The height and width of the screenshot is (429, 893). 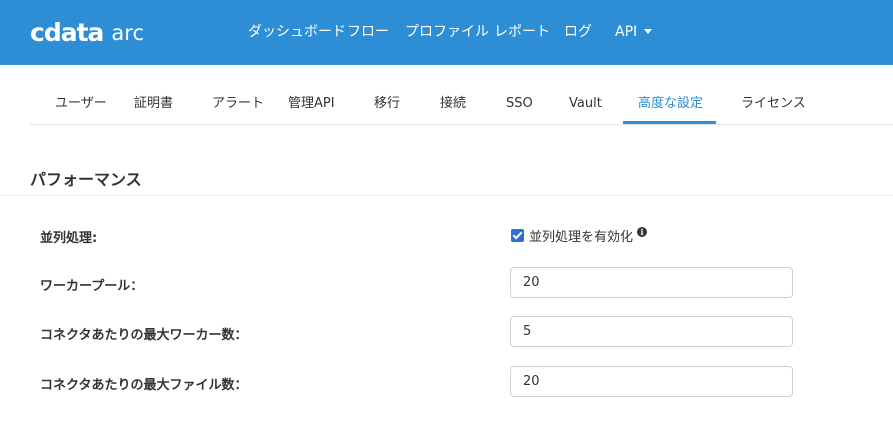 I want to click on max-workers-label: コネクタあたりの最大ワーカー数：, so click(x=144, y=335).